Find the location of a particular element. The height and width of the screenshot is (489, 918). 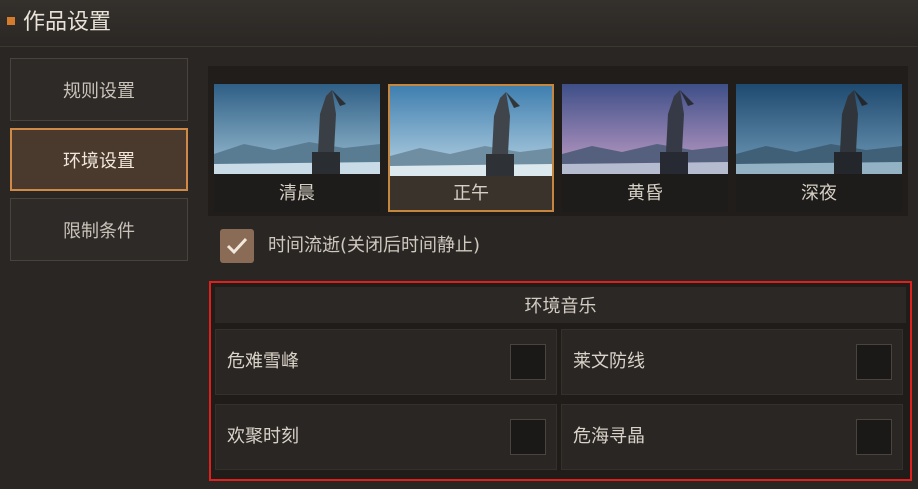

ambient-music-header: 环境音乐 is located at coordinates (560, 305).